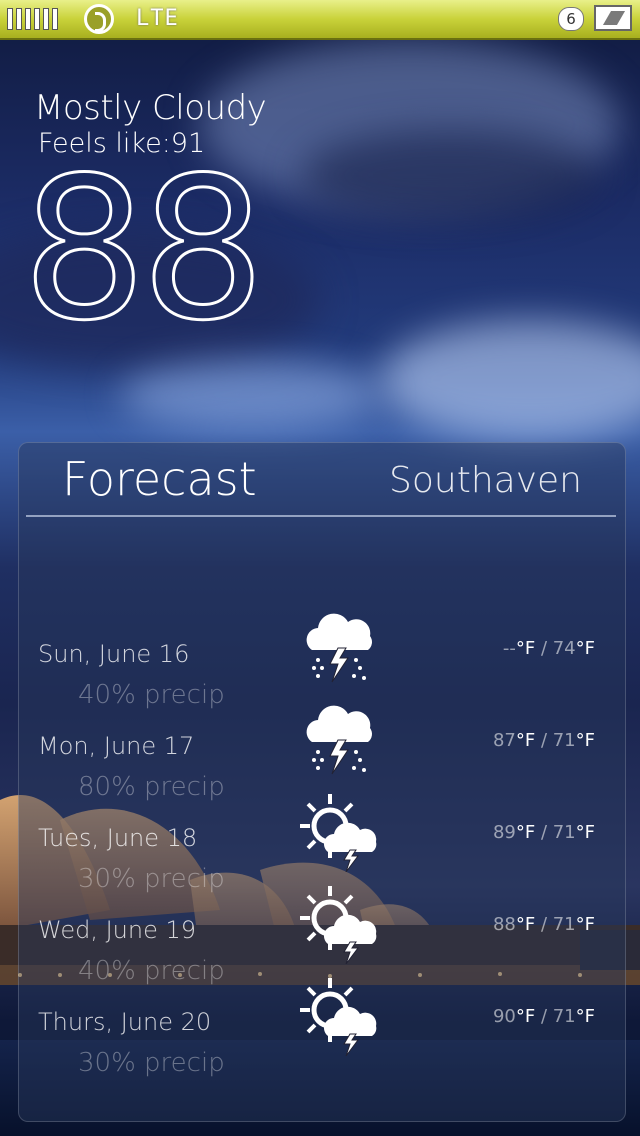 Image resolution: width=640 pixels, height=1136 pixels. Describe the element at coordinates (118, 838) in the screenshot. I see `forecast-day-label: Tues, June 18` at that location.